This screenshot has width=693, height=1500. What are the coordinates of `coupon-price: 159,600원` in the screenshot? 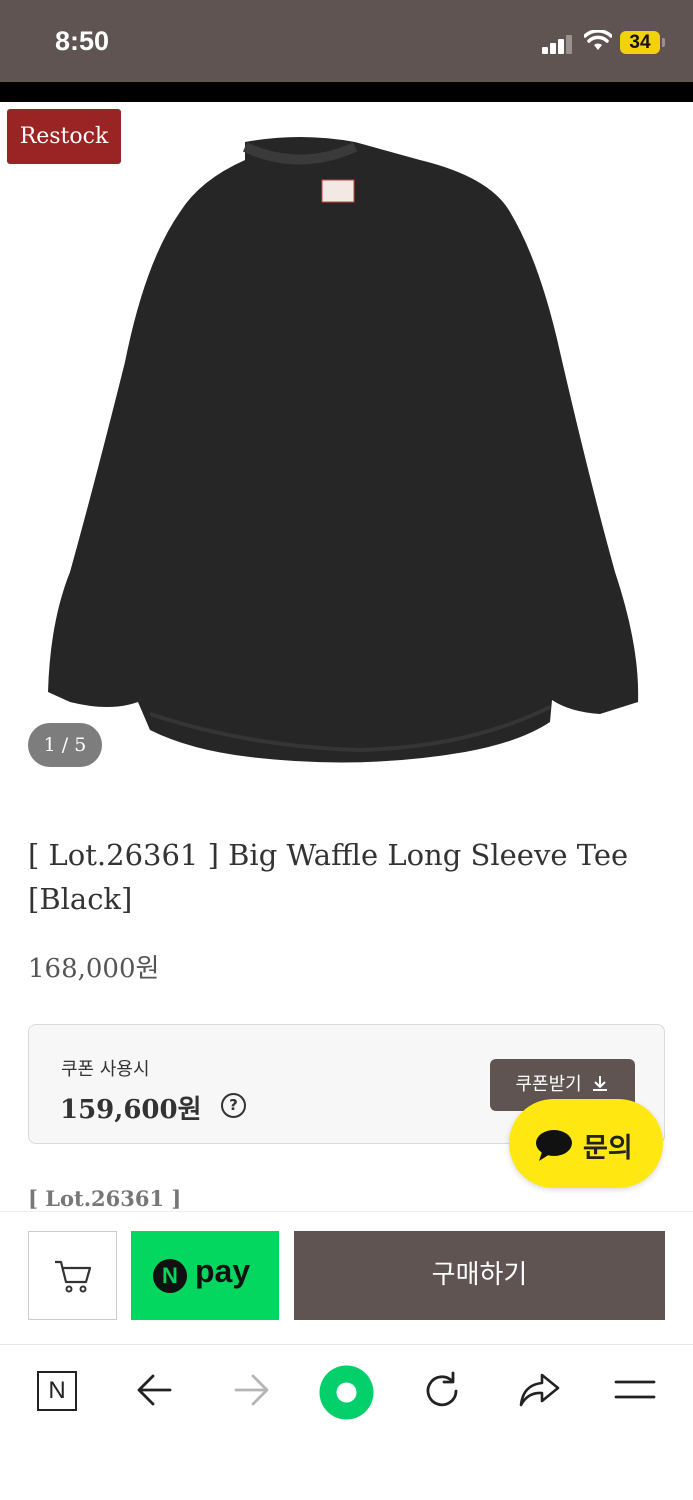 It's located at (131, 1110).